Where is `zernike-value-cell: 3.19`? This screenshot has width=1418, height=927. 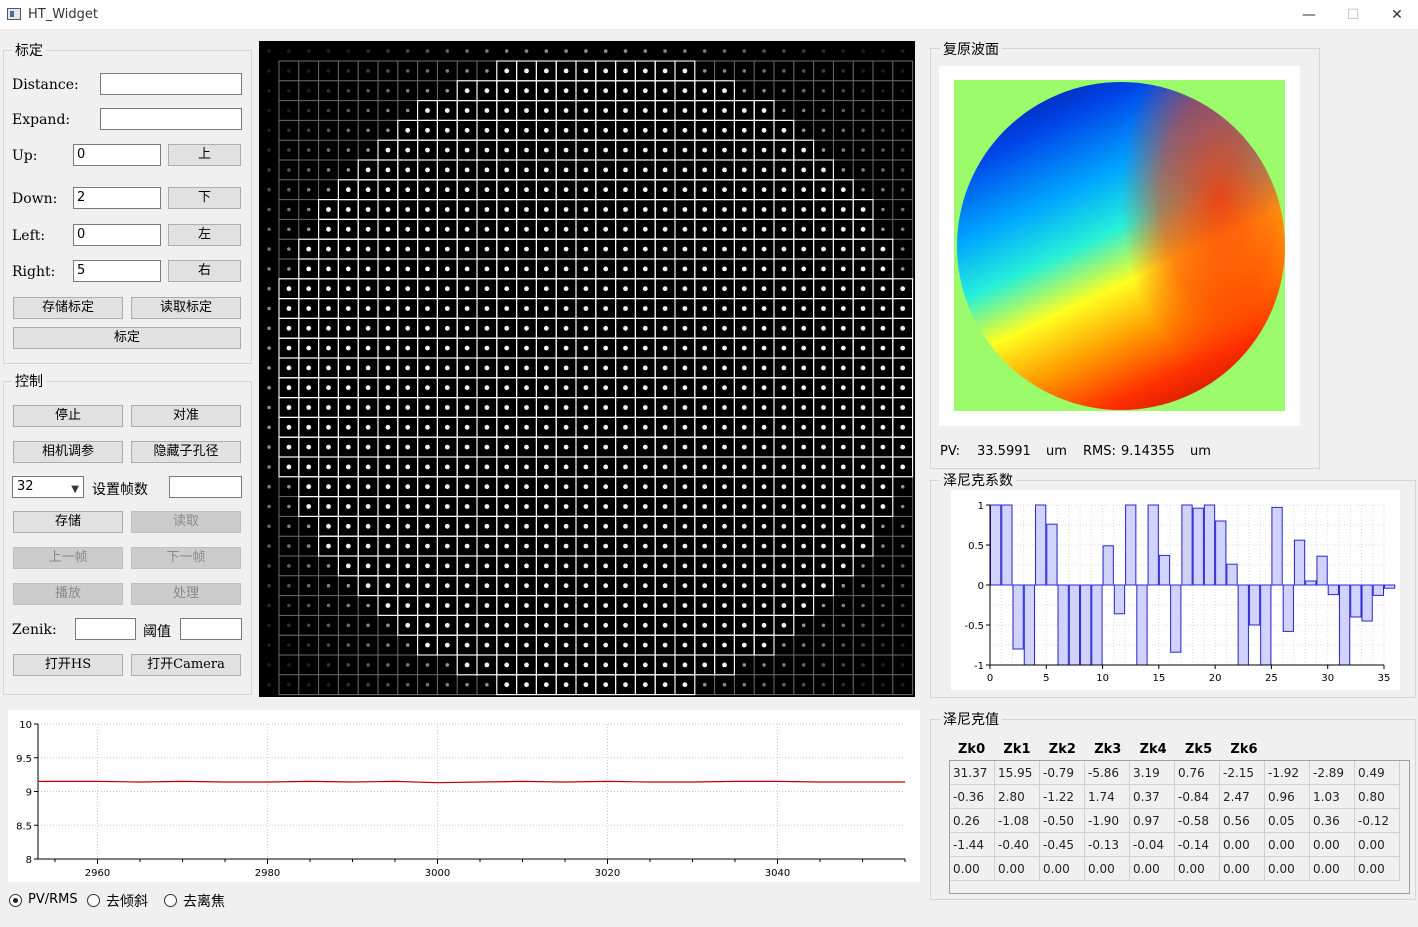
zernike-value-cell: 3.19 is located at coordinates (1152, 773).